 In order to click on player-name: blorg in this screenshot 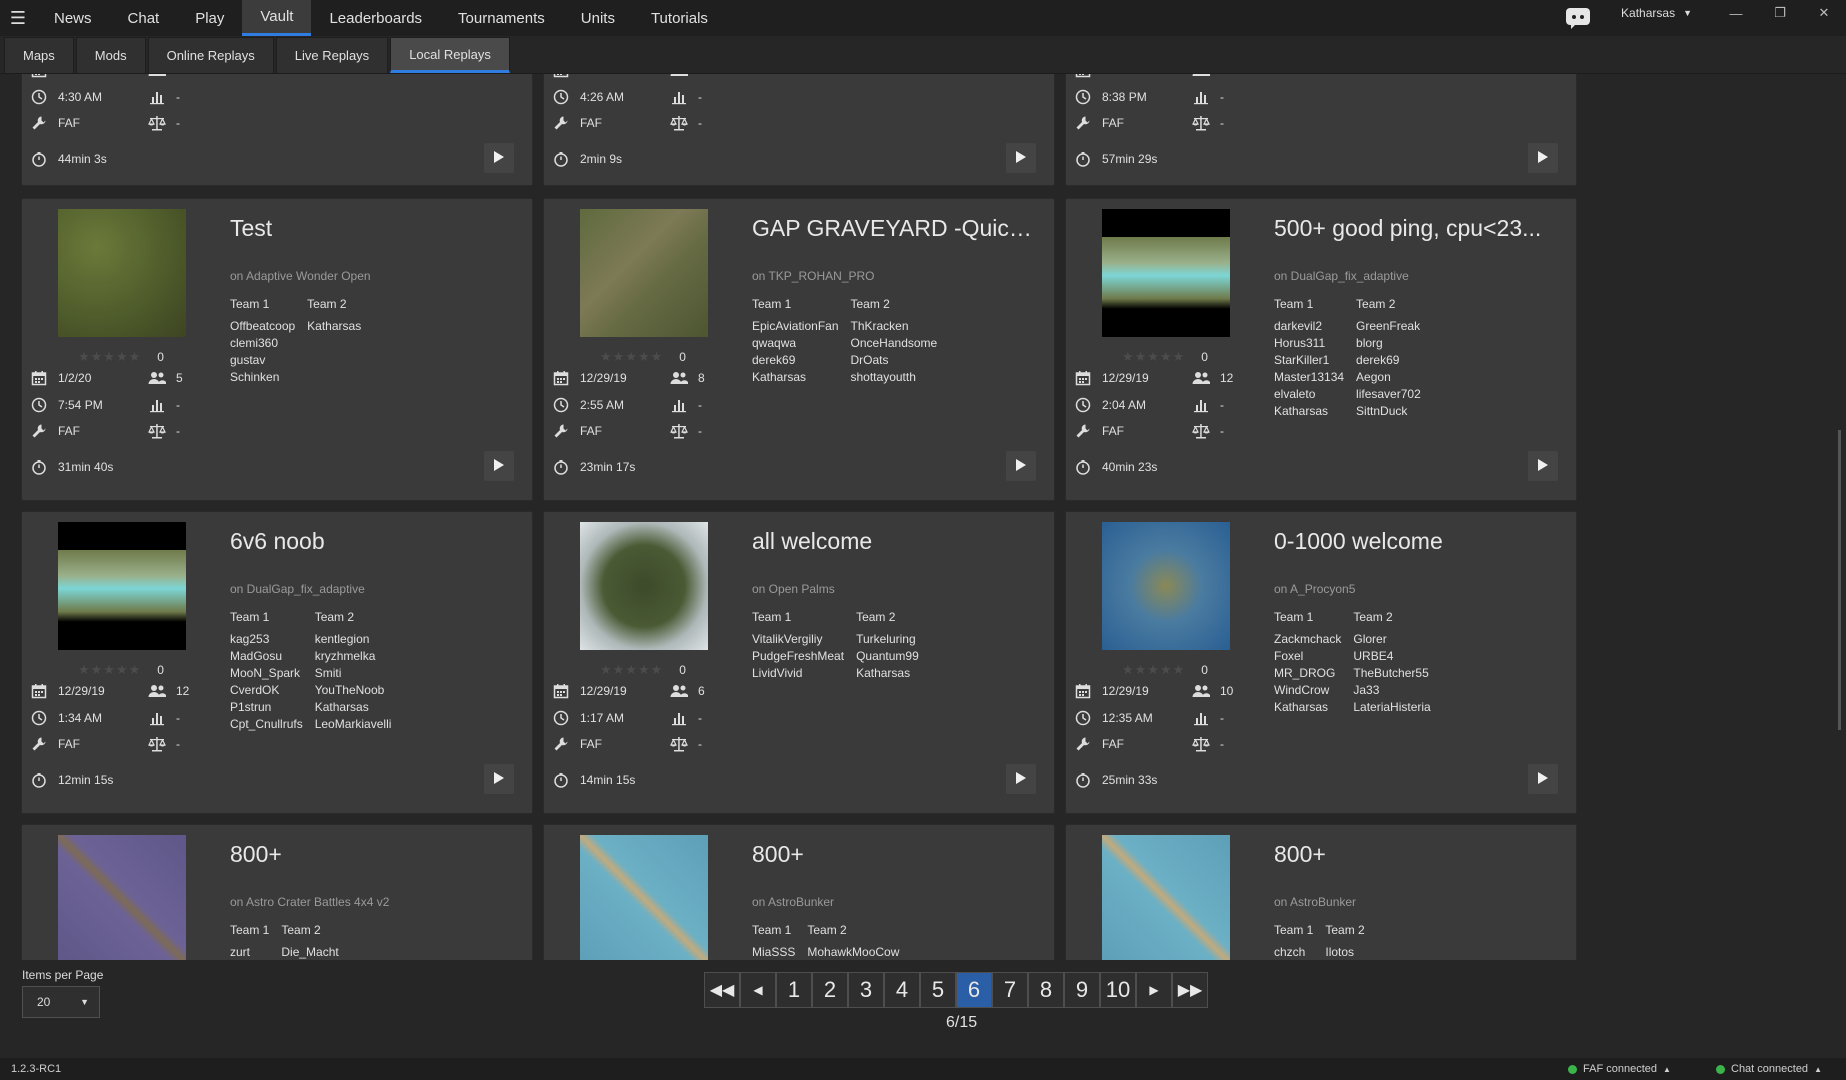, I will do `click(1369, 343)`.